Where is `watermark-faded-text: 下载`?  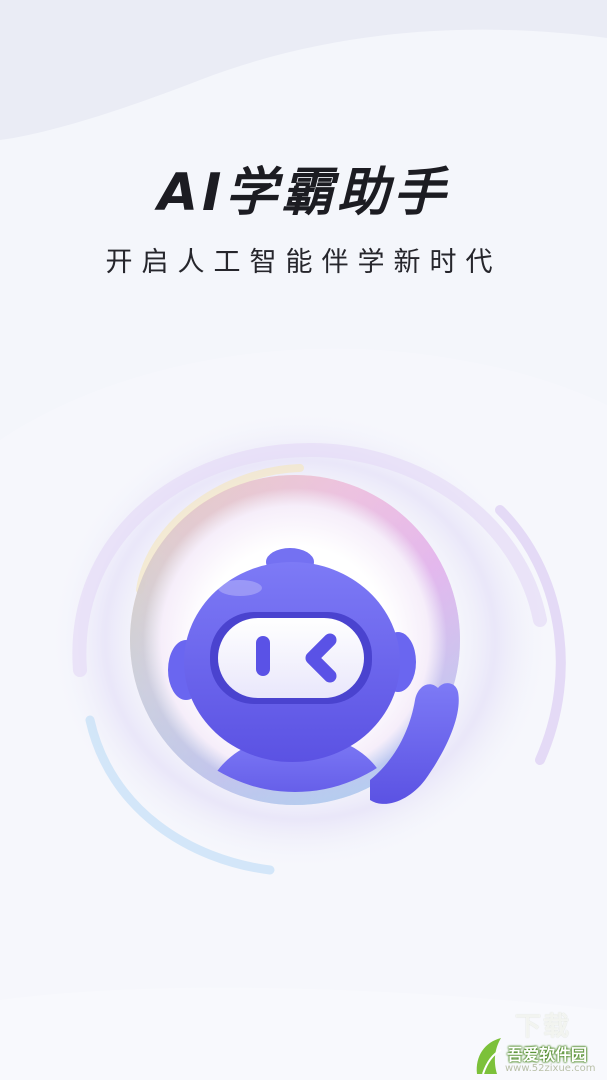 watermark-faded-text: 下载 is located at coordinates (543, 1027).